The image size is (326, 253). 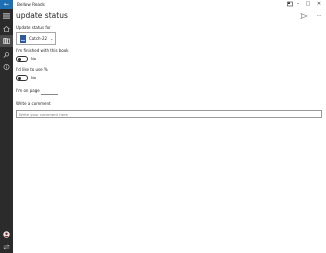 I want to click on update-for-label: Update status for, so click(x=33, y=27).